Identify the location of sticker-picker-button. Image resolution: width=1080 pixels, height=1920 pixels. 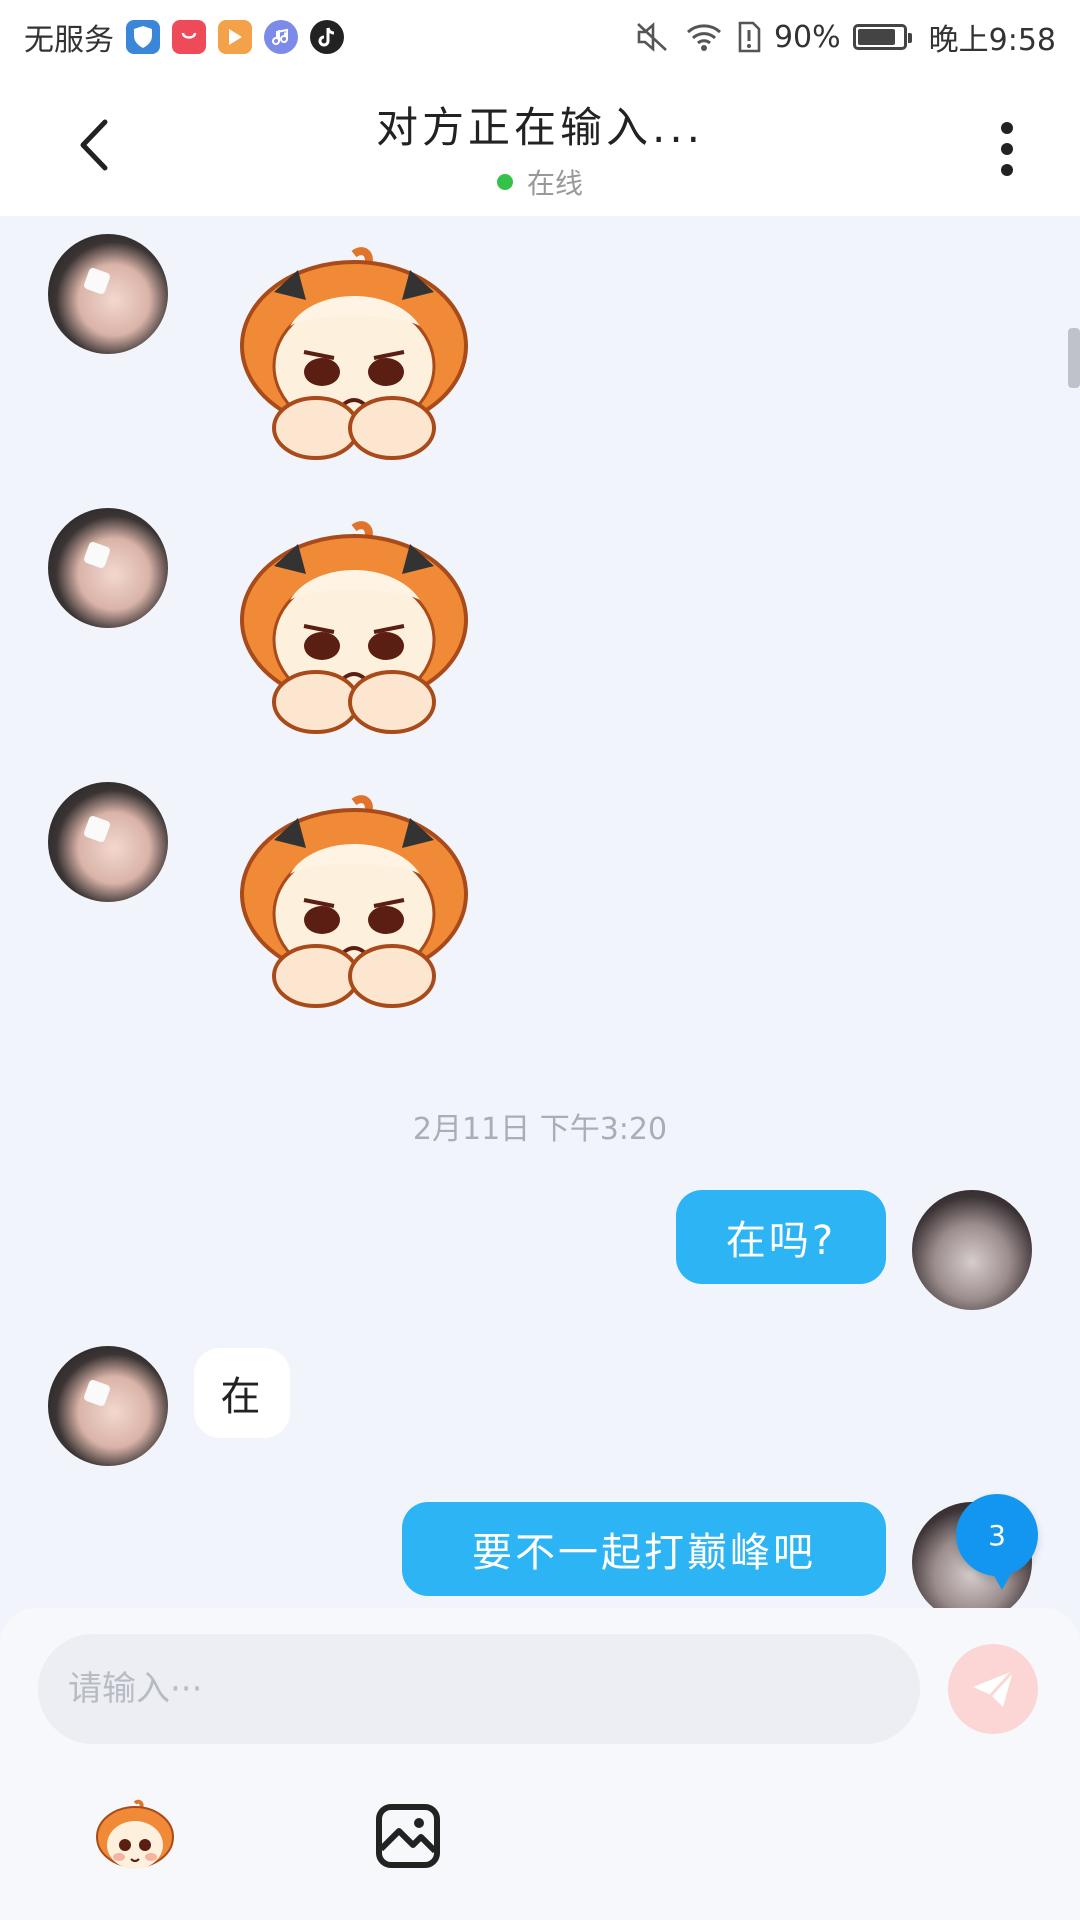
(135, 1837).